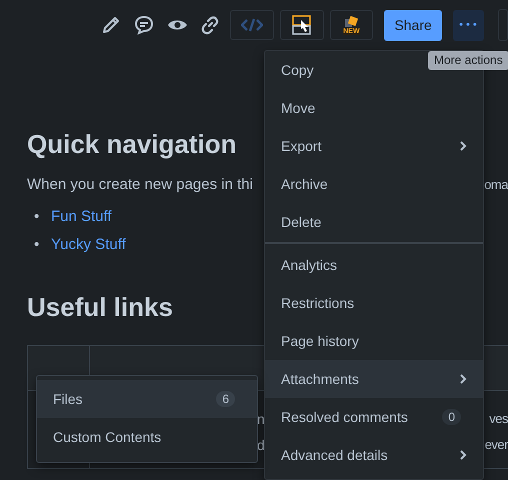 The width and height of the screenshot is (508, 480). Describe the element at coordinates (100, 307) in the screenshot. I see `section-heading: Useful links` at that location.